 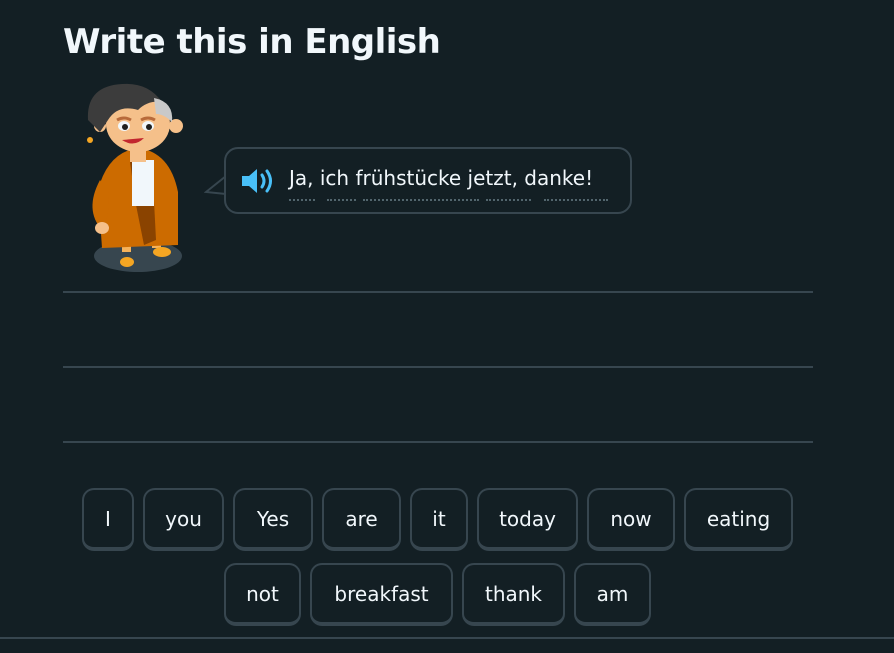 I want to click on word-tile: I, so click(x=108, y=519).